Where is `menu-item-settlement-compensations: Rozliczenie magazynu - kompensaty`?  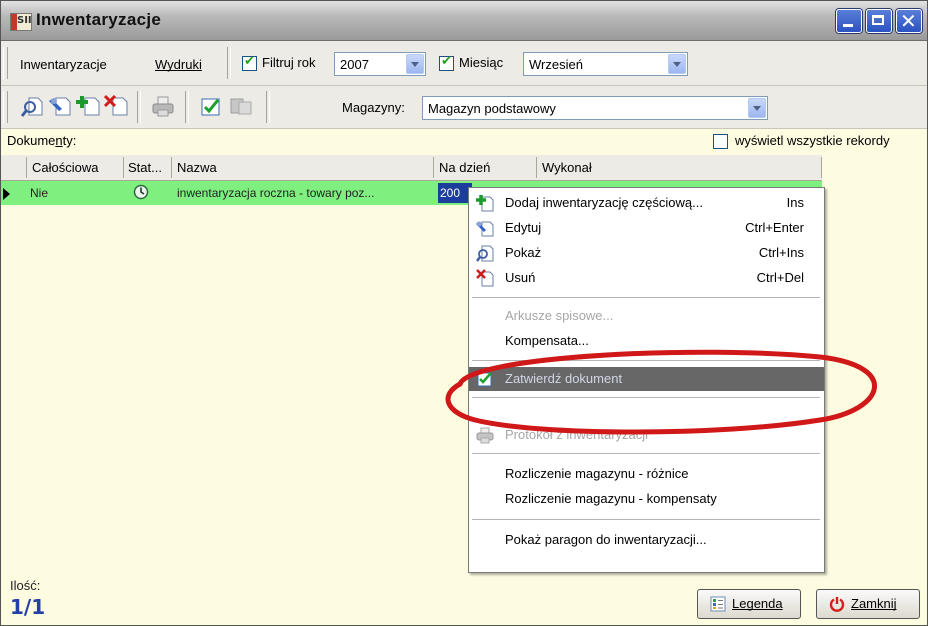 menu-item-settlement-compensations: Rozliczenie magazynu - kompensaty is located at coordinates (646, 499).